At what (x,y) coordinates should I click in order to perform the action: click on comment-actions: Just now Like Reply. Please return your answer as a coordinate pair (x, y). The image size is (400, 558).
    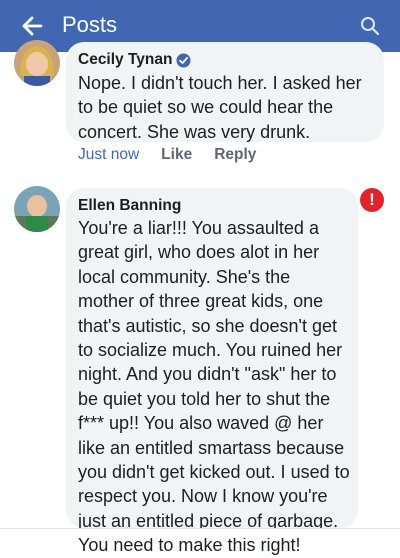
    Looking at the image, I should click on (167, 157).